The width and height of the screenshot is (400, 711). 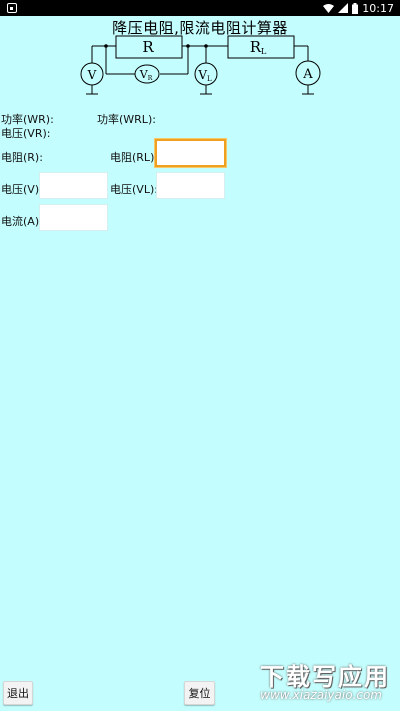 What do you see at coordinates (321, 695) in the screenshot?
I see `watermark-sub: www.xiazaiyaio.com` at bounding box center [321, 695].